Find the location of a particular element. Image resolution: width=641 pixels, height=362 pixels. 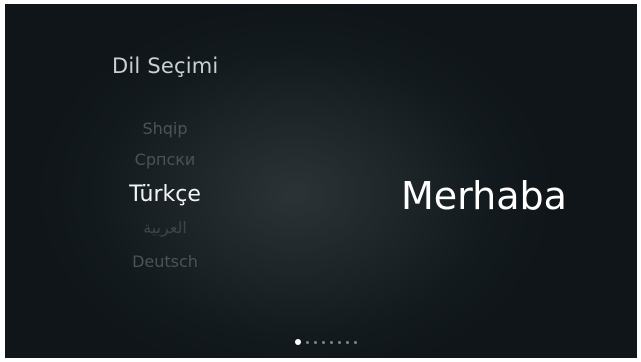

page-title: Dil Seçimi is located at coordinates (165, 66).